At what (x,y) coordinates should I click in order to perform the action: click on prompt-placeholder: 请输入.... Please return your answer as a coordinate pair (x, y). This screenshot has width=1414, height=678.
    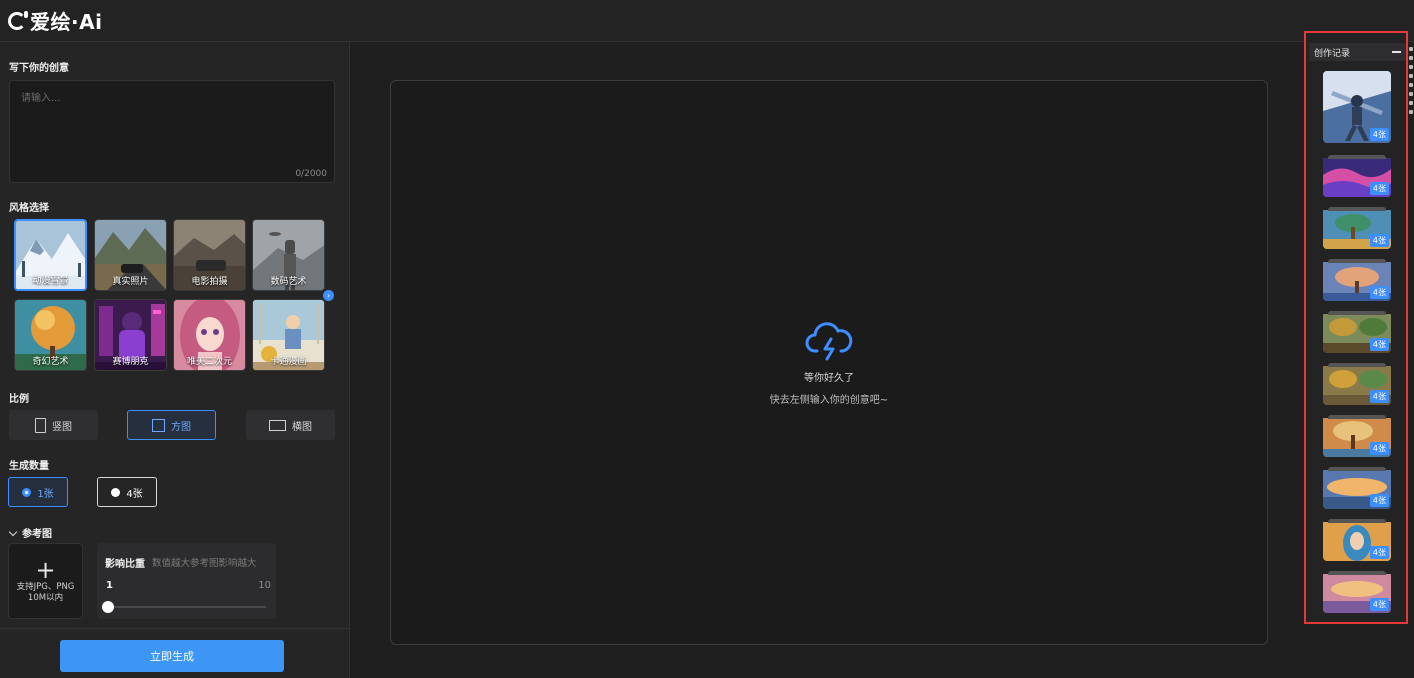
    Looking at the image, I should click on (41, 98).